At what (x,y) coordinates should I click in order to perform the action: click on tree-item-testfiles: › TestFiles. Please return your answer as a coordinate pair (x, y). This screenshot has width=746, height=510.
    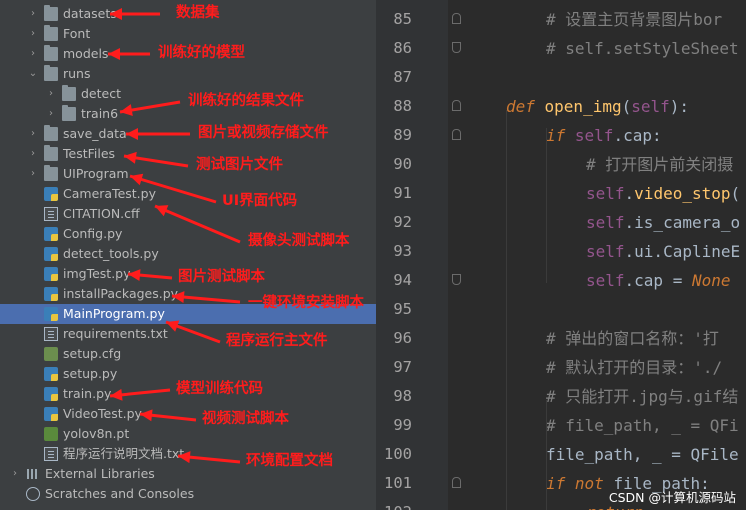
    Looking at the image, I should click on (188, 154).